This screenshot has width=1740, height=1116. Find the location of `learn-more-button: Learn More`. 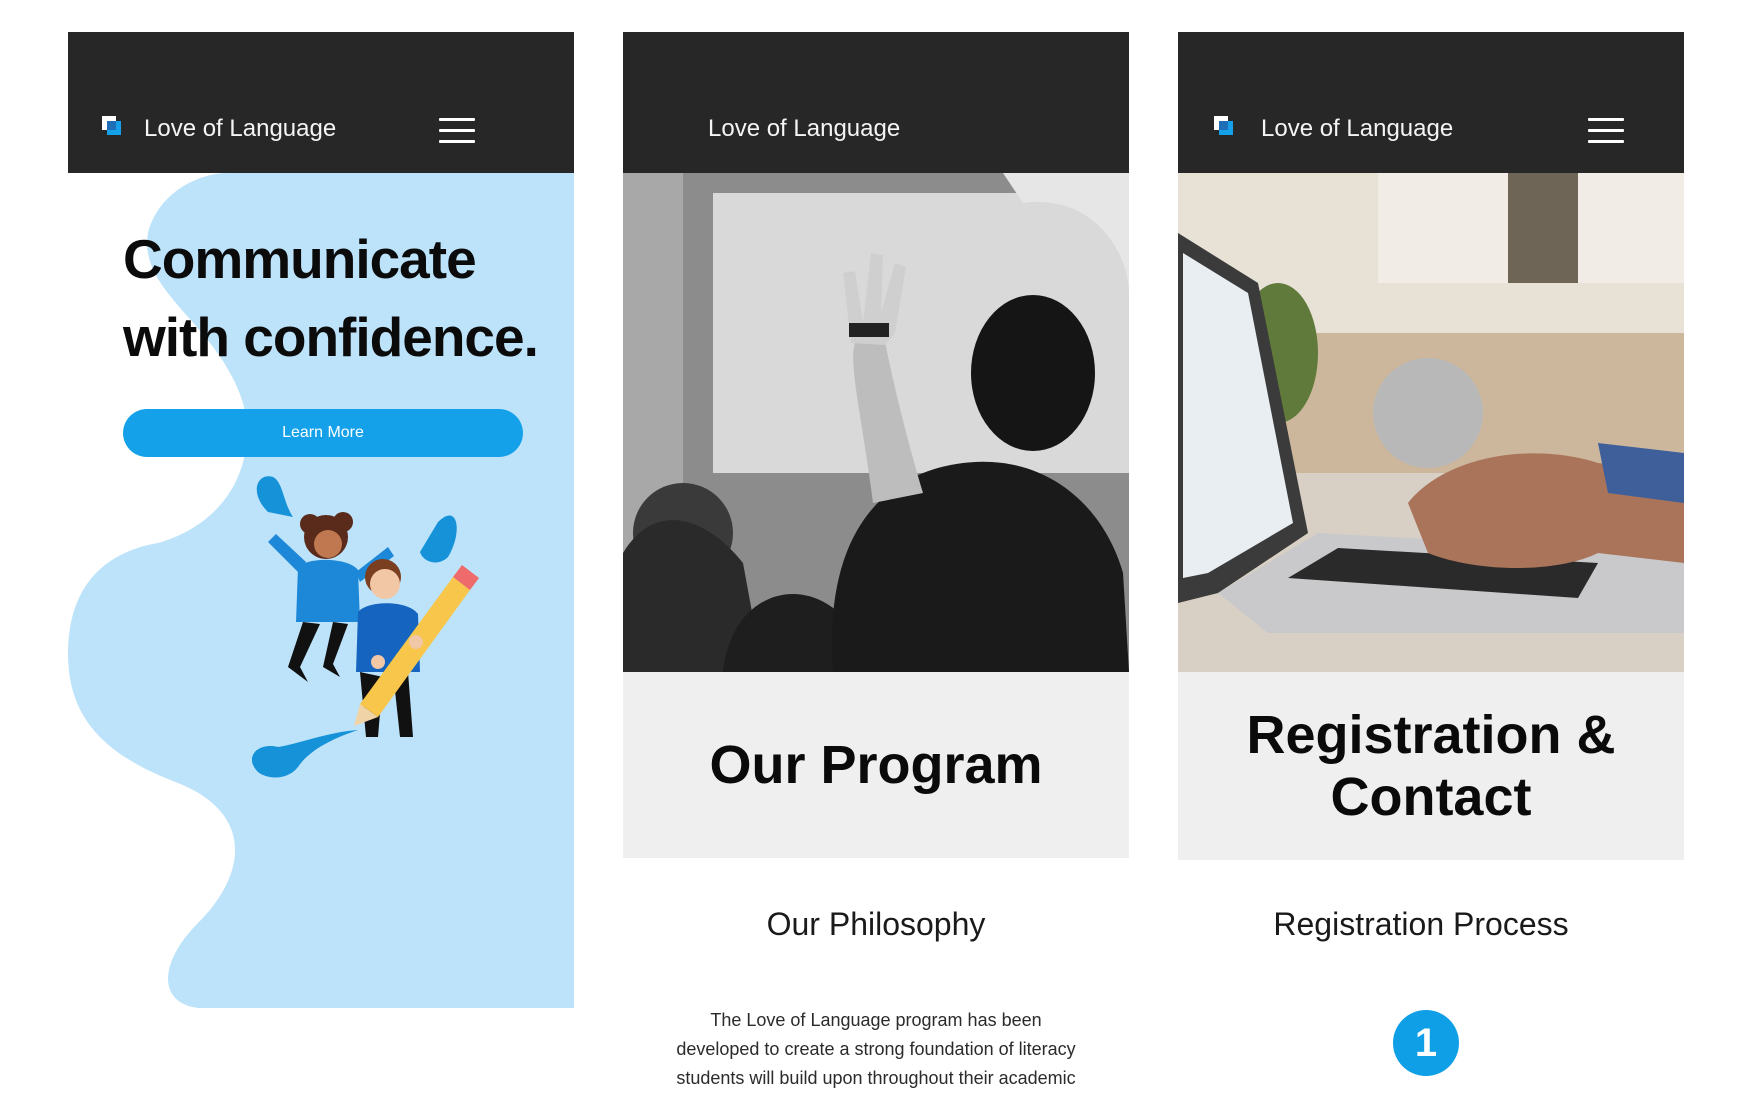

learn-more-button: Learn More is located at coordinates (323, 433).